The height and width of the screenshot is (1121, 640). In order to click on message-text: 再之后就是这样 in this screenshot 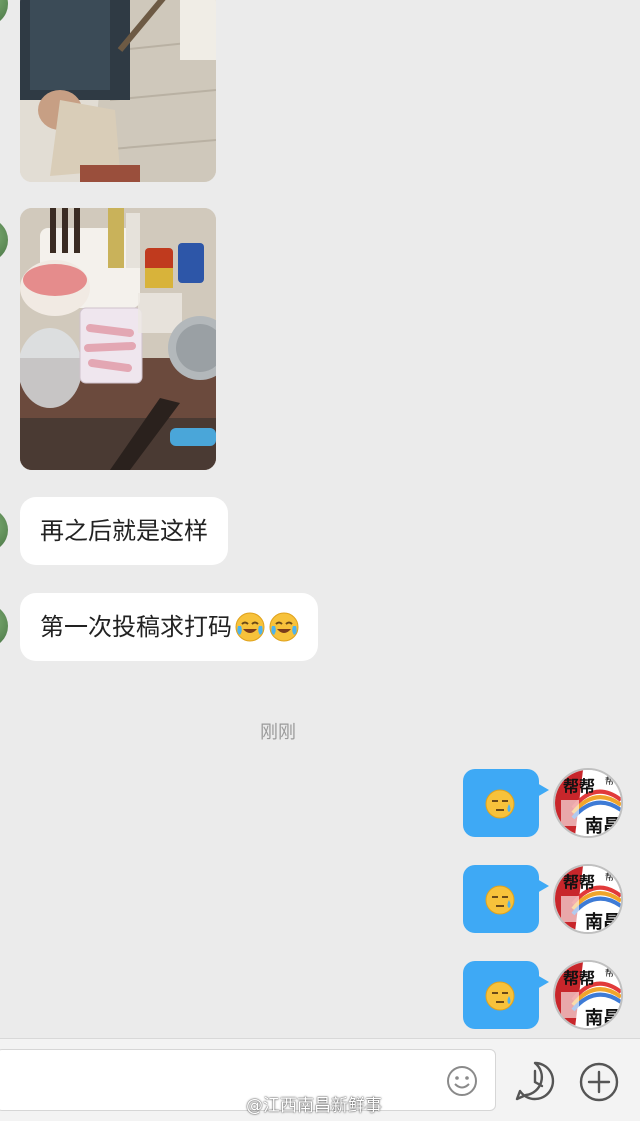, I will do `click(124, 531)`.